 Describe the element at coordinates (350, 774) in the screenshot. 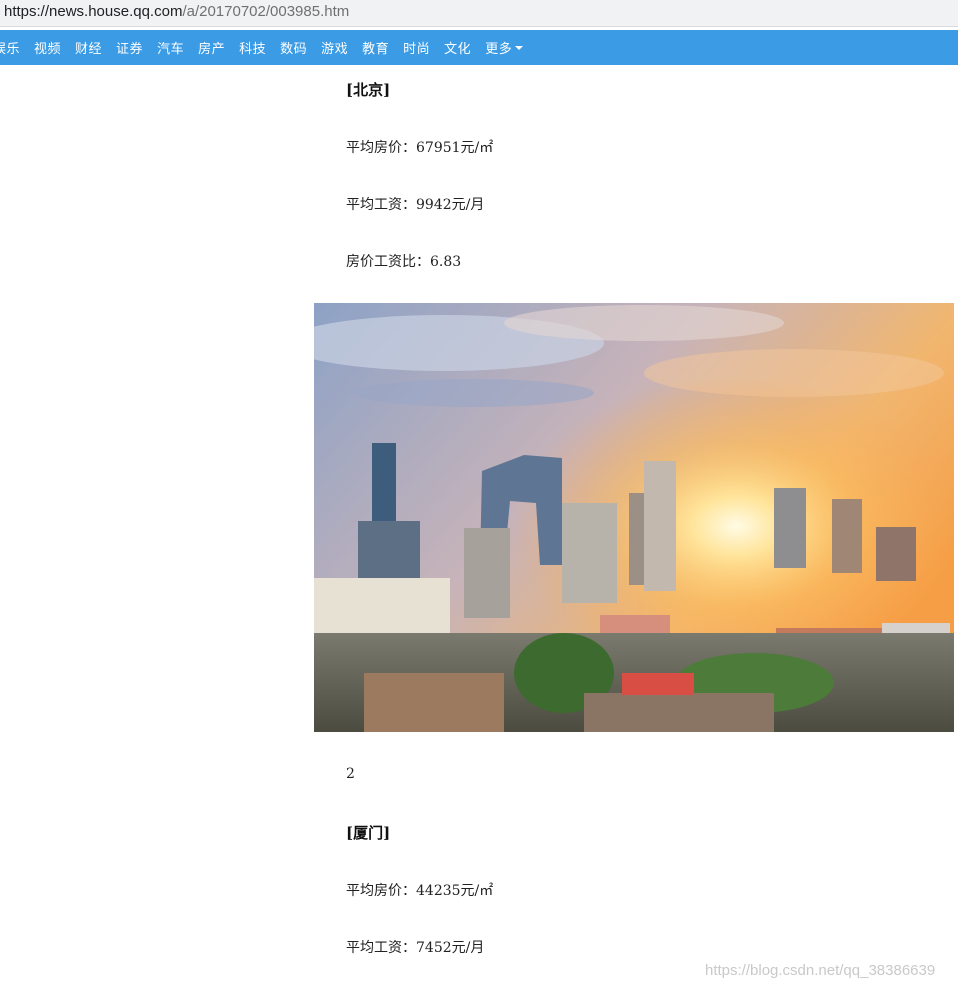

I see `image-number: 2` at that location.